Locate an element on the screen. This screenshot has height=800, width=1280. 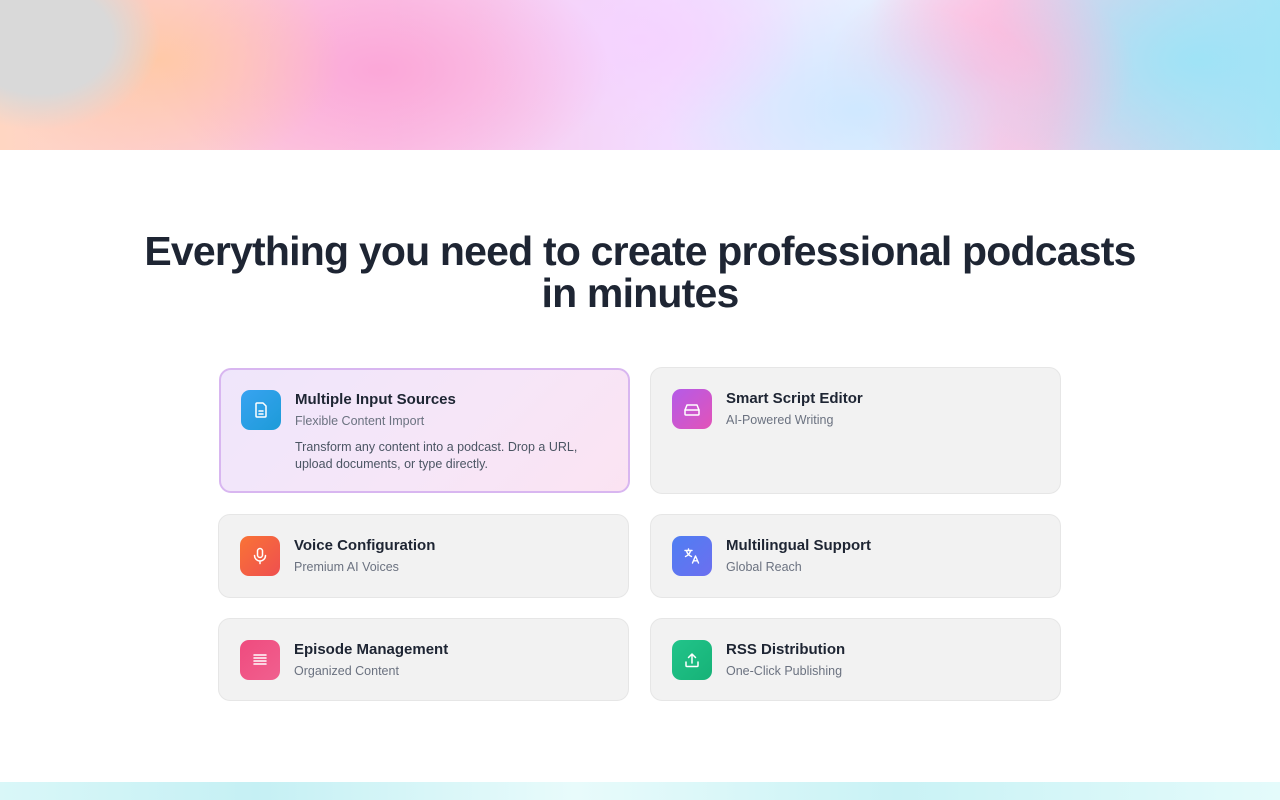
feature-subtitle: Global Reach is located at coordinates (764, 567).